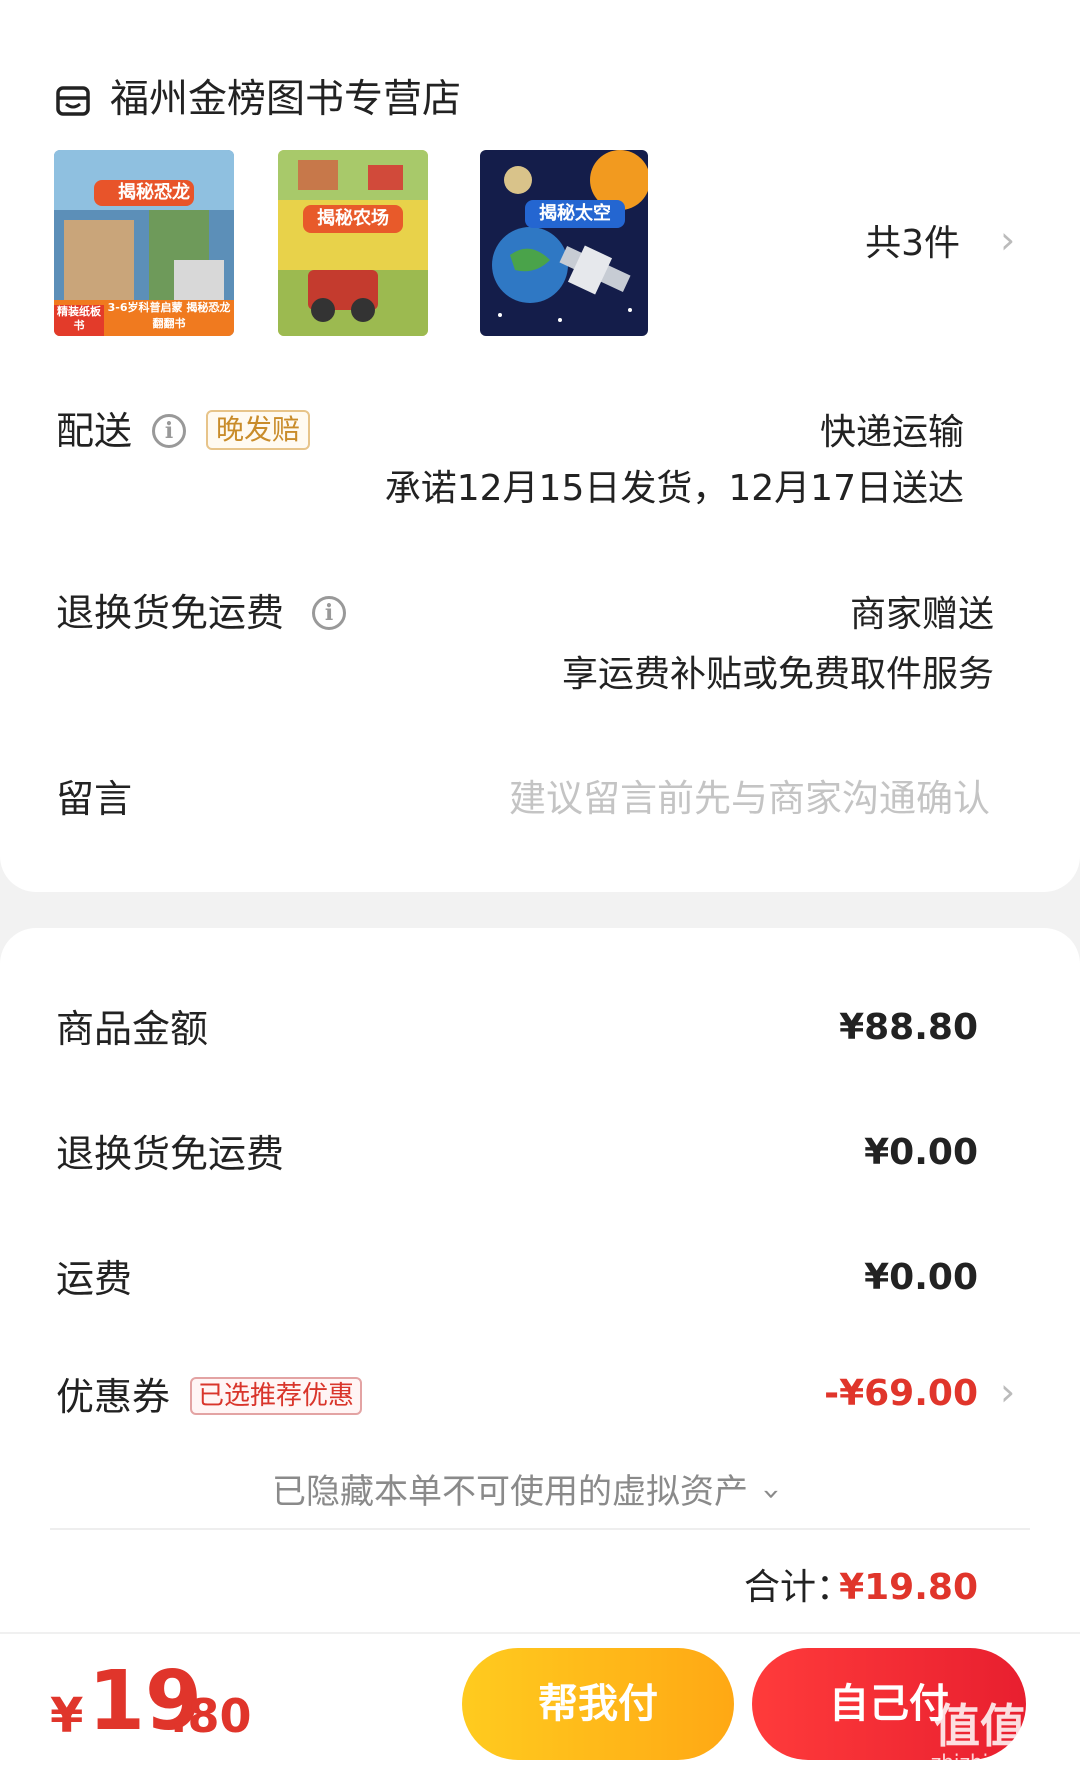  What do you see at coordinates (258, 430) in the screenshot?
I see `late-compensation-tag: 晚发赔` at bounding box center [258, 430].